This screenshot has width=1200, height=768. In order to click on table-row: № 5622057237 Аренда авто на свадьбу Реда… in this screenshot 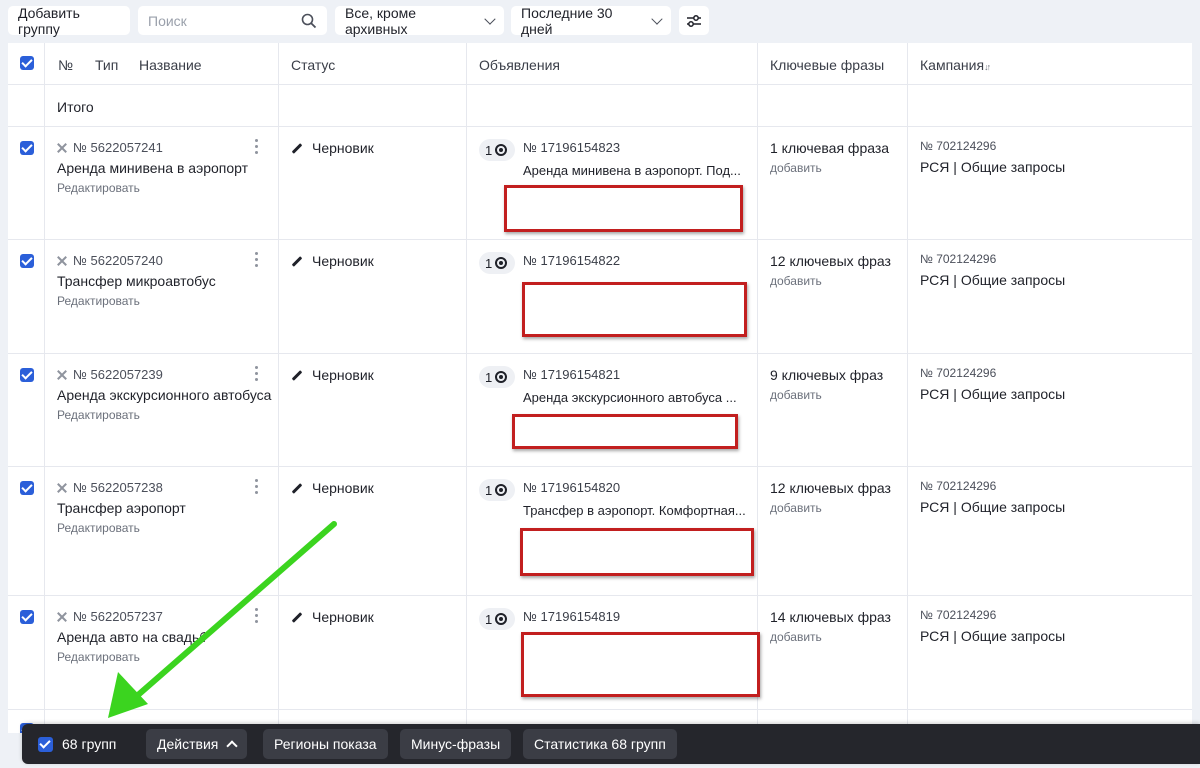, I will do `click(600, 653)`.